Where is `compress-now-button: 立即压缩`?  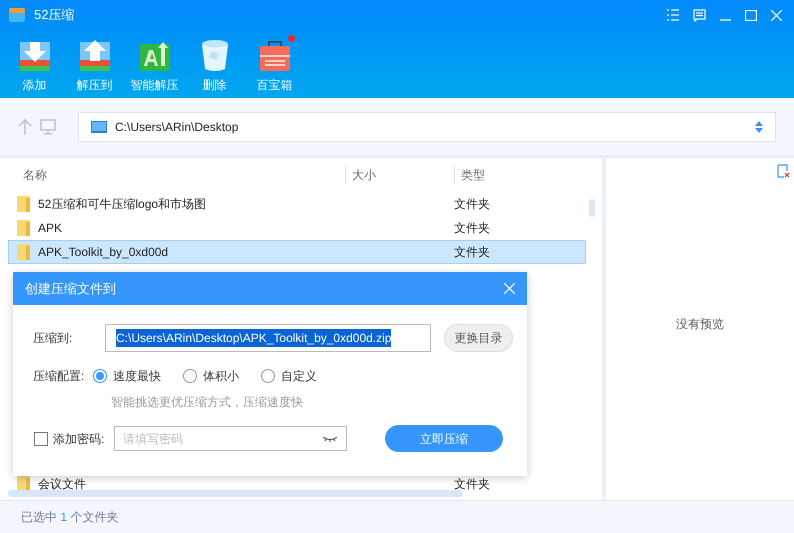 compress-now-button: 立即压缩 is located at coordinates (444, 438).